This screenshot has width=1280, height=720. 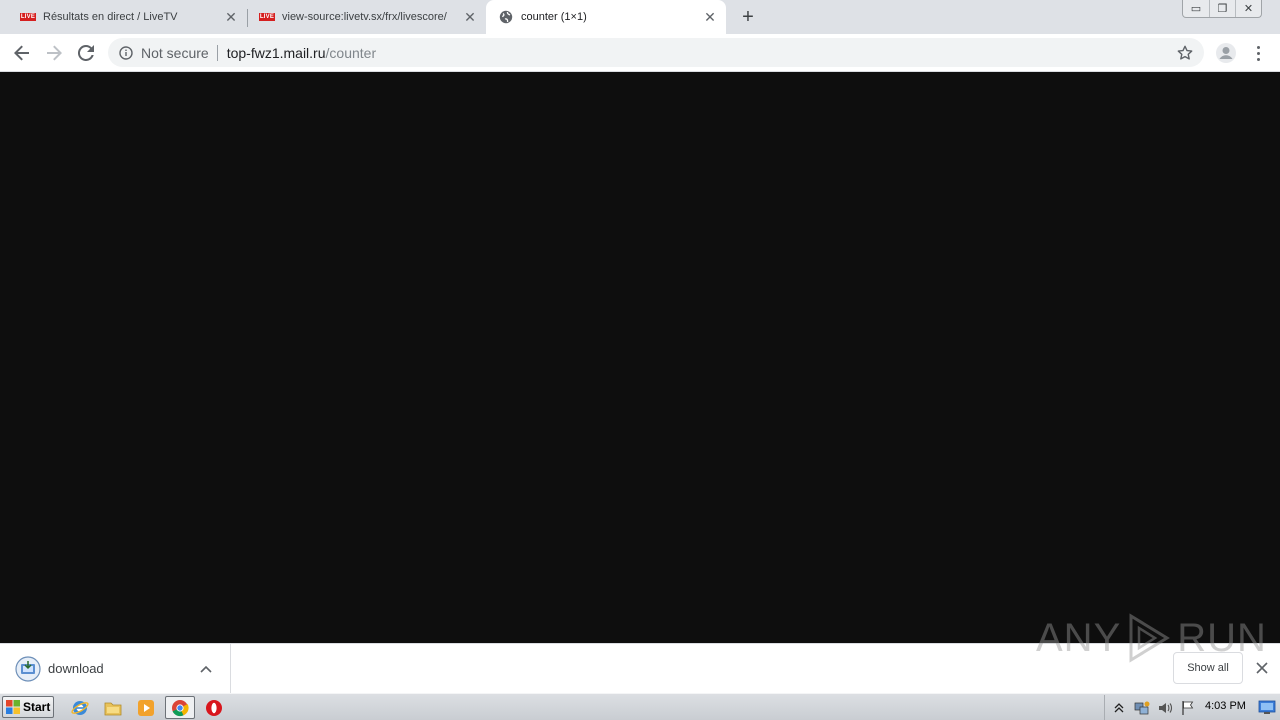 What do you see at coordinates (640, 706) in the screenshot?
I see `windows-taskbar: Start 4:03 PM` at bounding box center [640, 706].